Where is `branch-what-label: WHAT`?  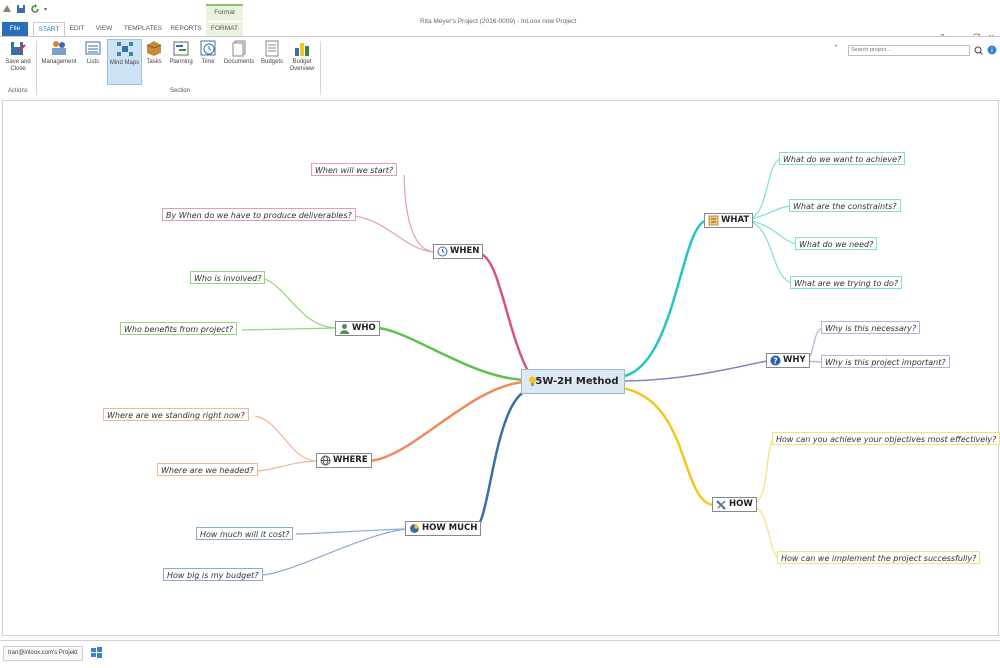
branch-what-label: WHAT is located at coordinates (735, 220).